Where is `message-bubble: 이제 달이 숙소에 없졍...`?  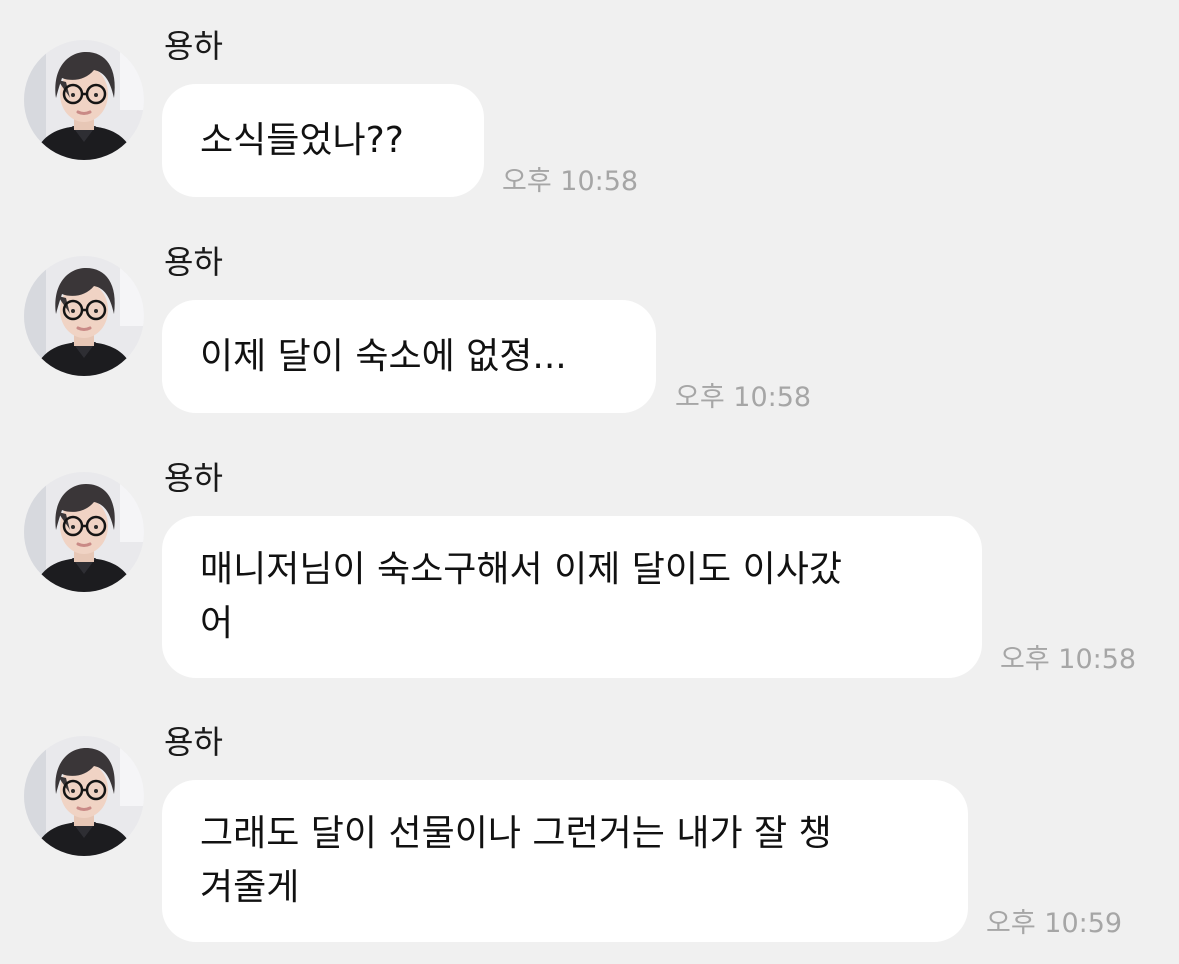
message-bubble: 이제 달이 숙소에 없졍... is located at coordinates (409, 356).